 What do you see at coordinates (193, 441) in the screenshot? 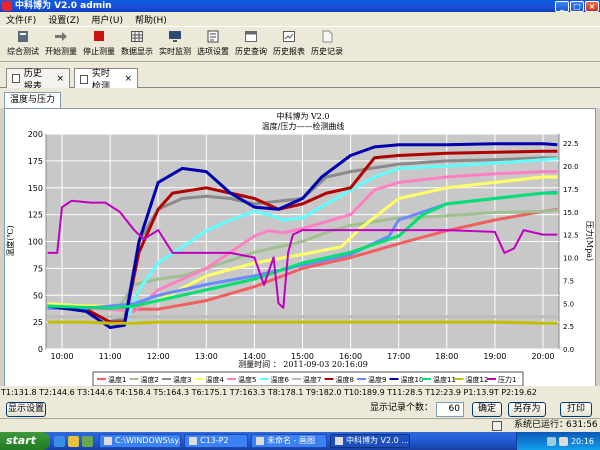
I see `folder-icon` at bounding box center [193, 441].